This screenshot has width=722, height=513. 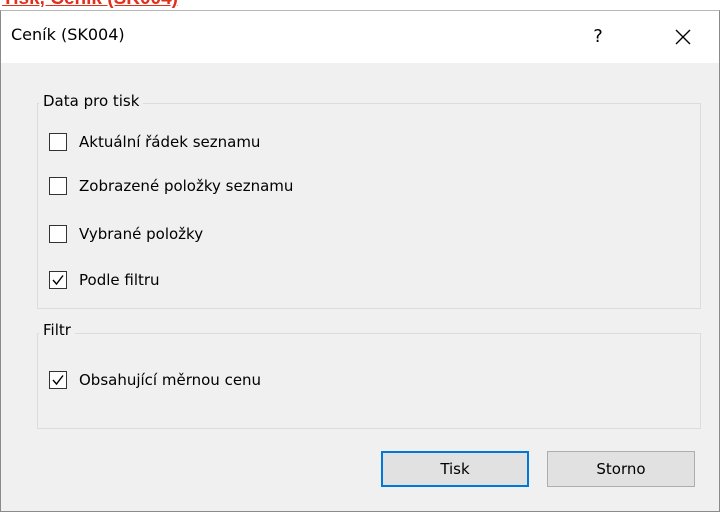 What do you see at coordinates (360, 37) in the screenshot?
I see `title-bar: Ceník (SK004) ?` at bounding box center [360, 37].